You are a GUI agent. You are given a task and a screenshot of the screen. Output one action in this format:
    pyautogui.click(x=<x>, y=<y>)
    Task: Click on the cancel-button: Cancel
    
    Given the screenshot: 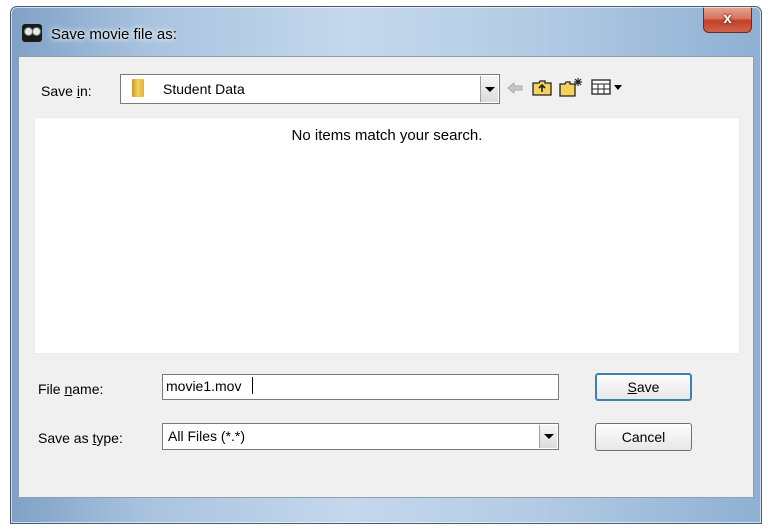 What is the action you would take?
    pyautogui.click(x=643, y=437)
    